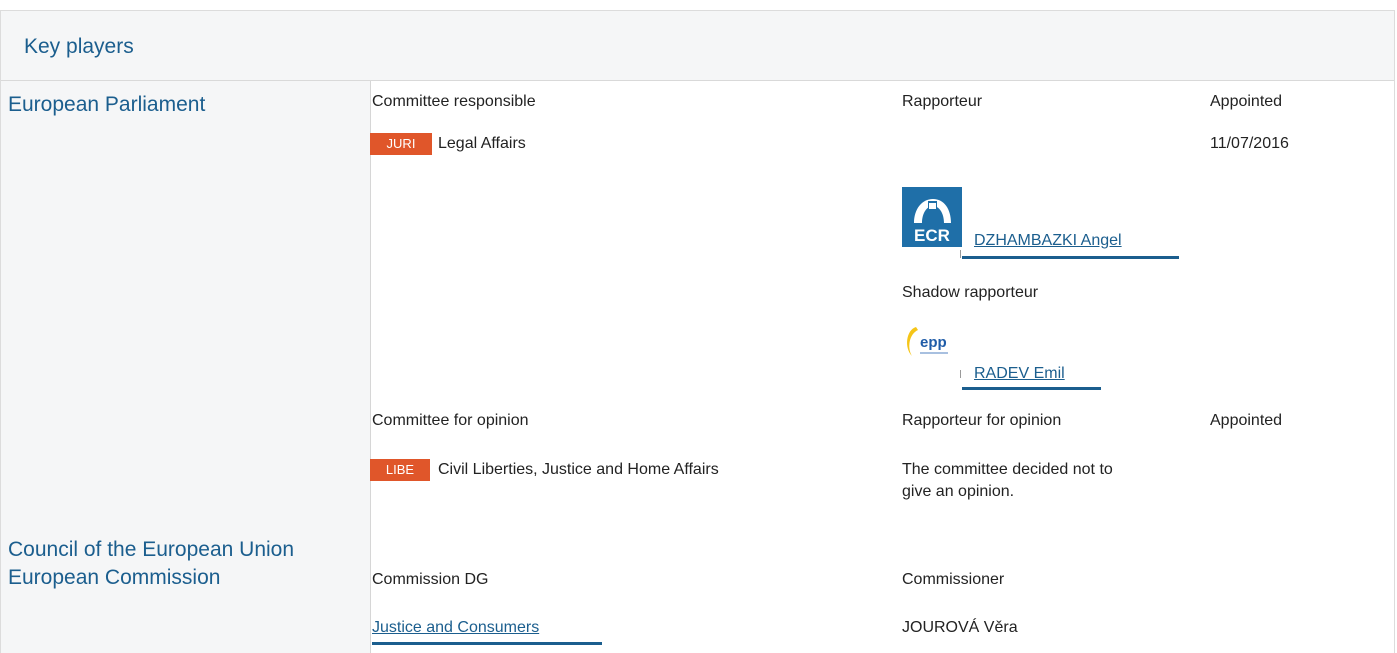  I want to click on committee-name-legal-affairs: Legal Affairs, so click(482, 144).